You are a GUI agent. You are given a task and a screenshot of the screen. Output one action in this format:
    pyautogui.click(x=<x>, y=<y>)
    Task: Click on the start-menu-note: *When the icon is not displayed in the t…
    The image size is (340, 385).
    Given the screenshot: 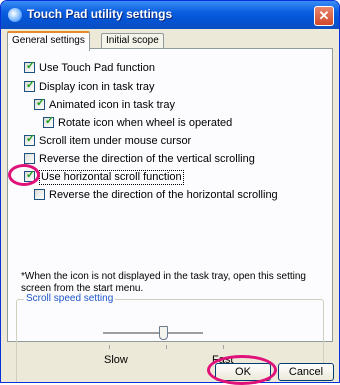 What is the action you would take?
    pyautogui.click(x=163, y=282)
    